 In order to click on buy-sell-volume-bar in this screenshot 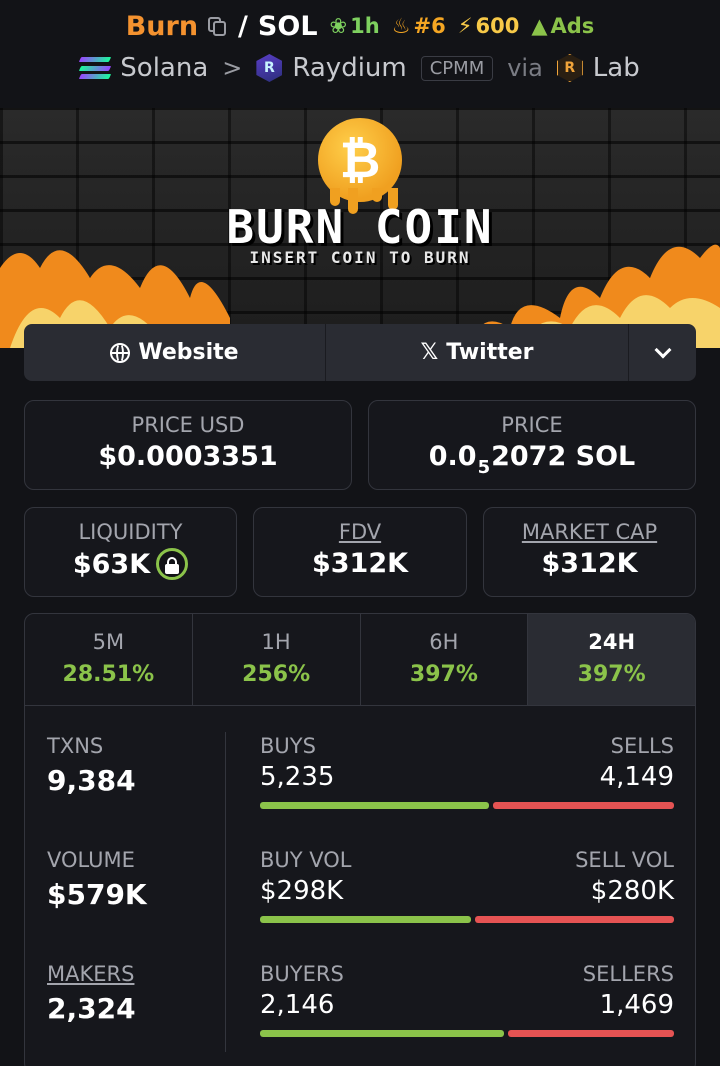, I will do `click(467, 919)`.